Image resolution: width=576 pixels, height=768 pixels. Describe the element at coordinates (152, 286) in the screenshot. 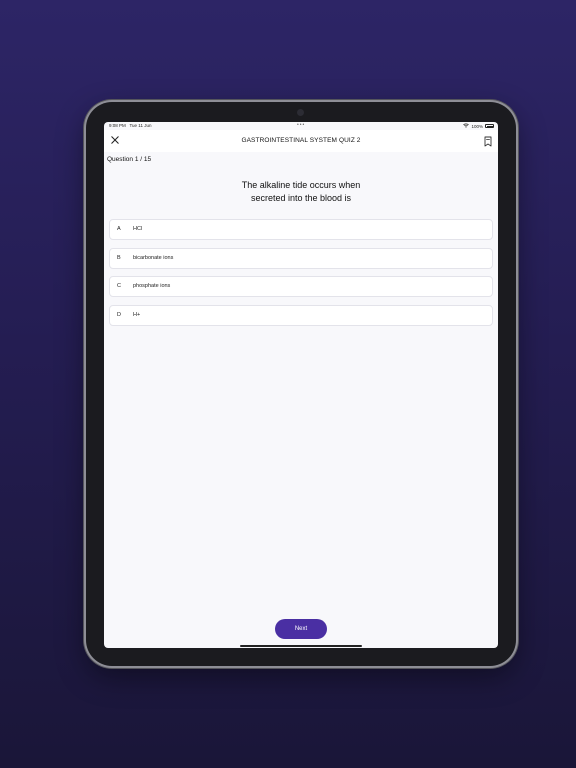

I see `option-text: phosphate ions` at that location.